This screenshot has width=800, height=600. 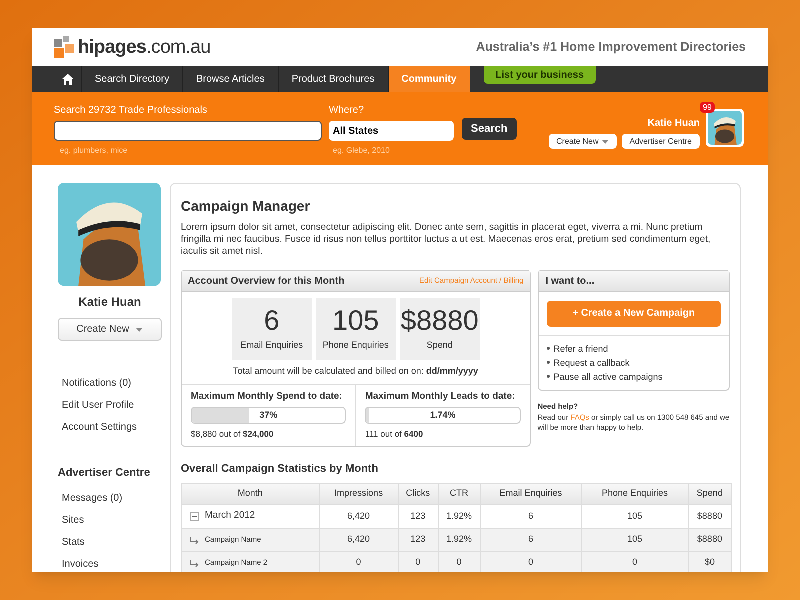 I want to click on meter-title: Maximum Monthly Spend to date:, so click(x=267, y=397).